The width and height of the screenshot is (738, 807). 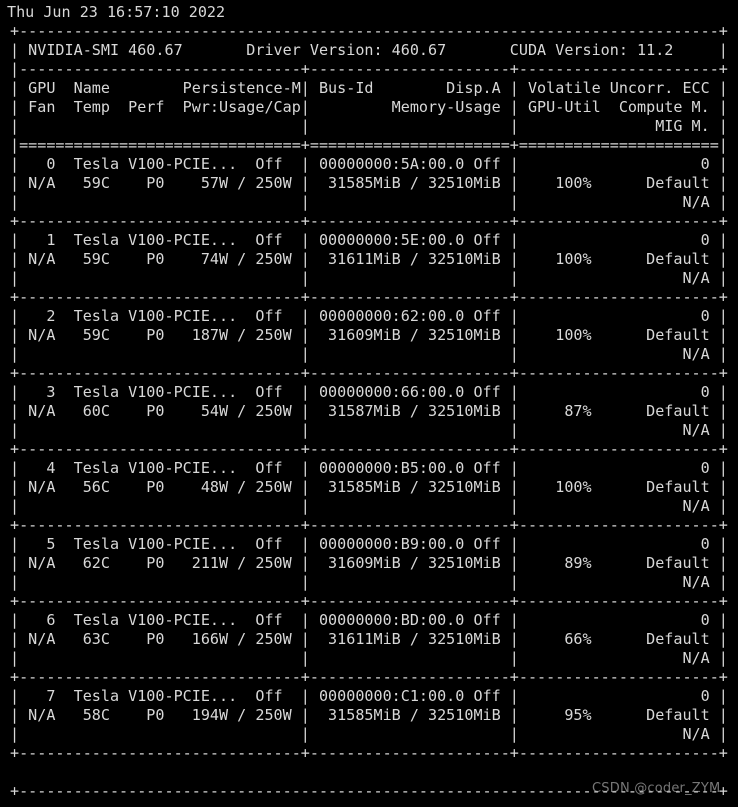 I want to click on gpu-row-2-line-3: | | | N/A |, so click(x=369, y=354).